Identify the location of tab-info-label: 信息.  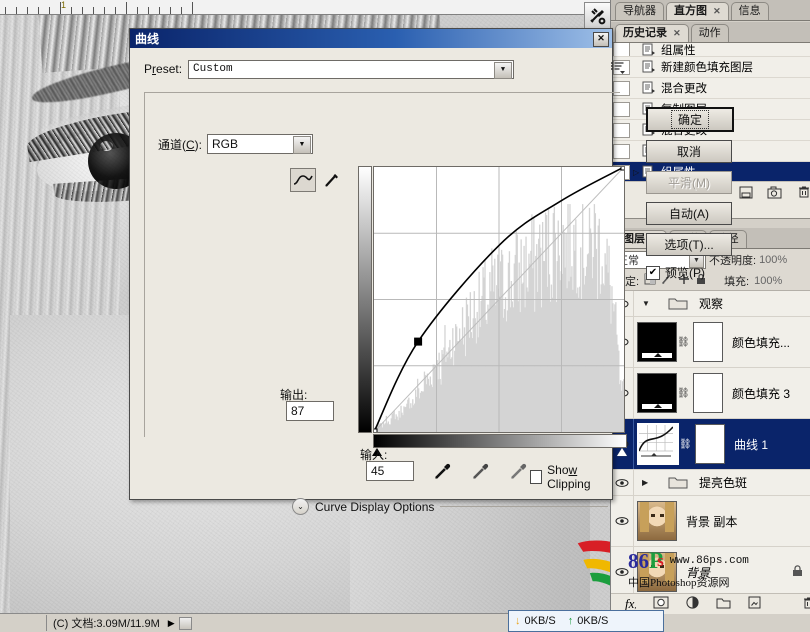
(749, 11).